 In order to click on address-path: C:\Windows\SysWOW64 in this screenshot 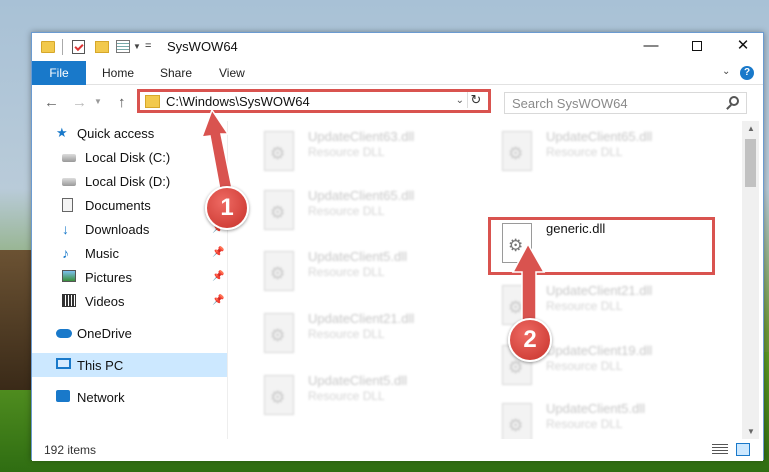, I will do `click(238, 101)`.